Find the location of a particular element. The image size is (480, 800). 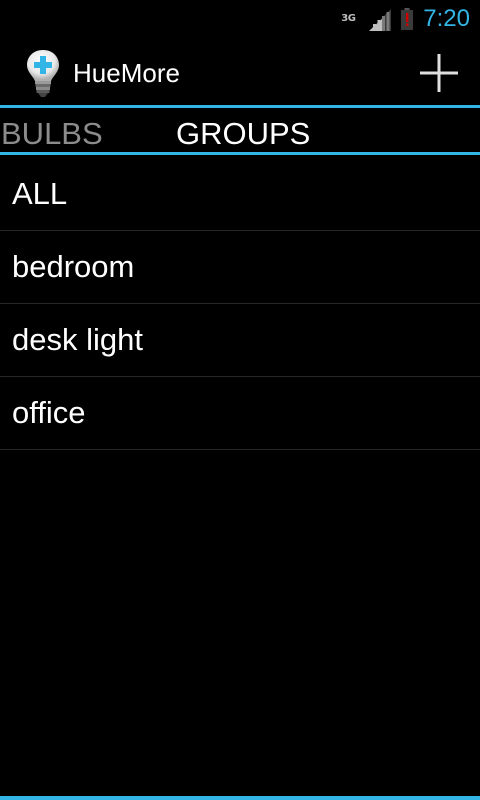

list-item-office: office is located at coordinates (240, 413).